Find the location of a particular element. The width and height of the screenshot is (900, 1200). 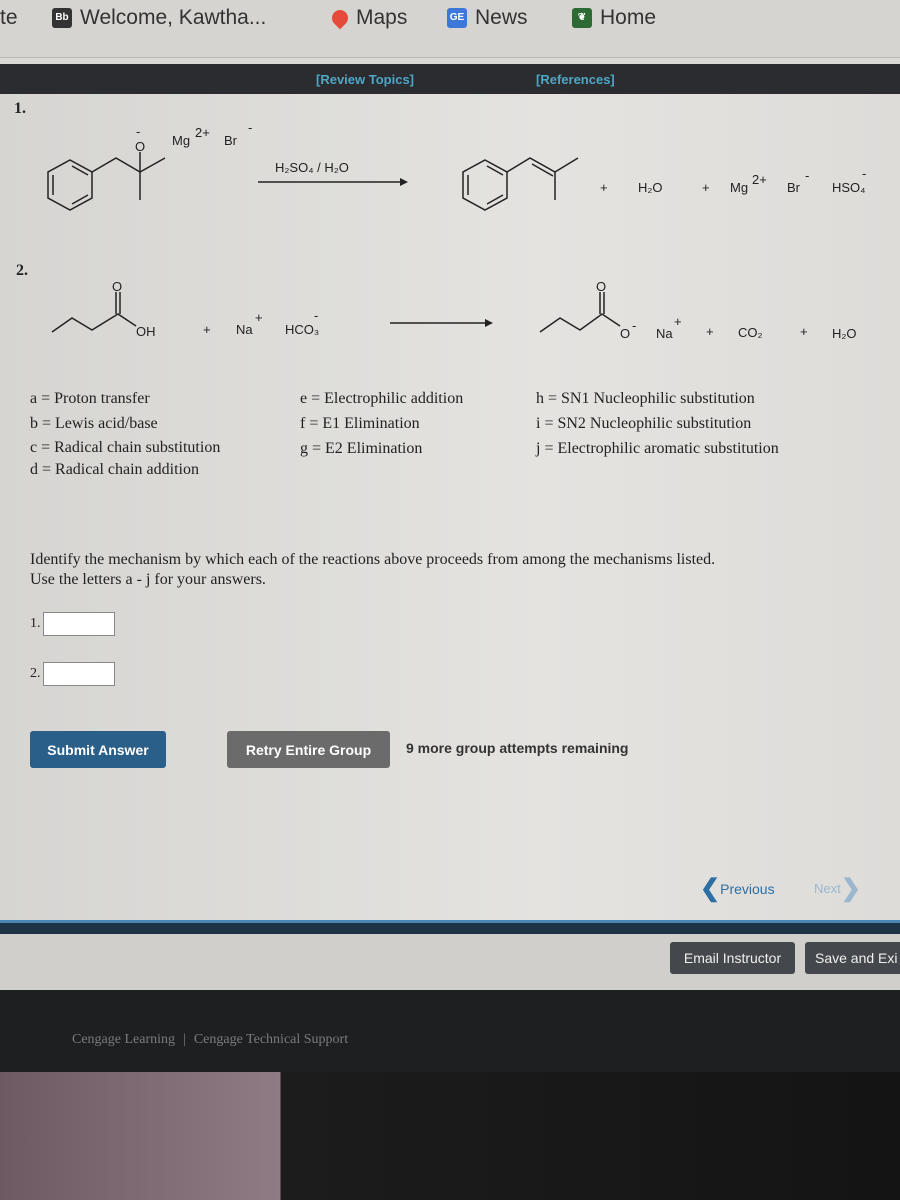

previous-button: ❮ Previous is located at coordinates (737, 888).